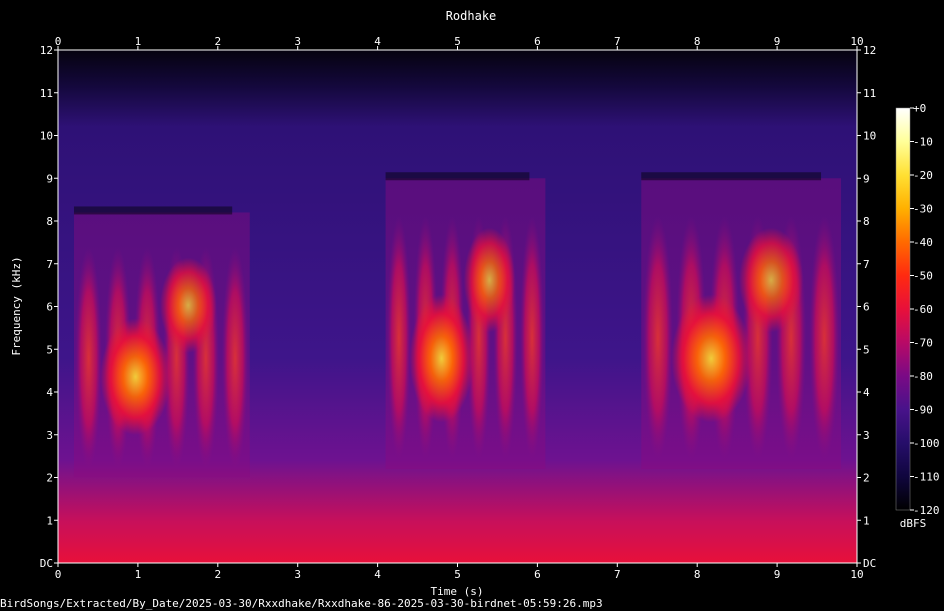  Describe the element at coordinates (49, 392) in the screenshot. I see `y-tick-label-left: 4` at that location.